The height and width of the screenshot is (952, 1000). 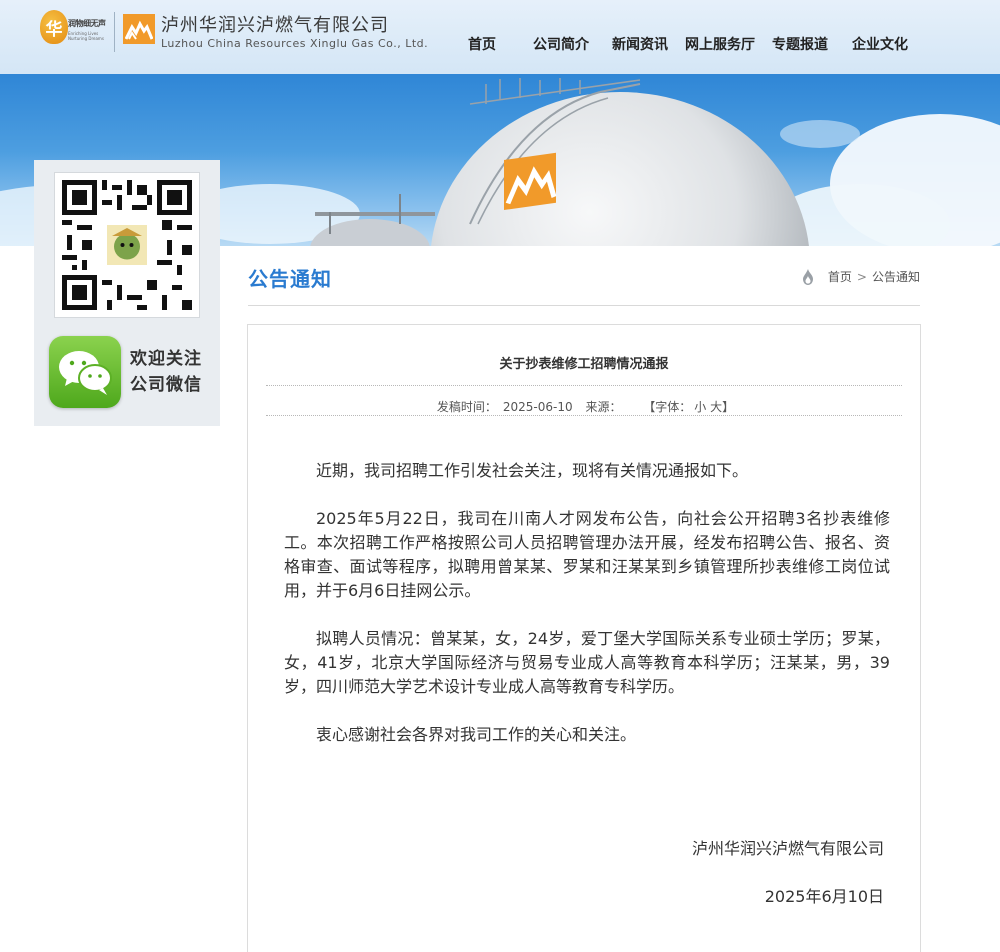 I want to click on title-divider, so click(x=584, y=305).